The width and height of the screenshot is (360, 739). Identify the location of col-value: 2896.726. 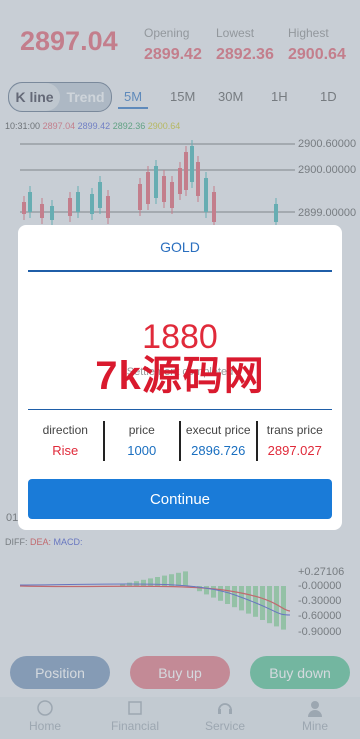
(218, 450).